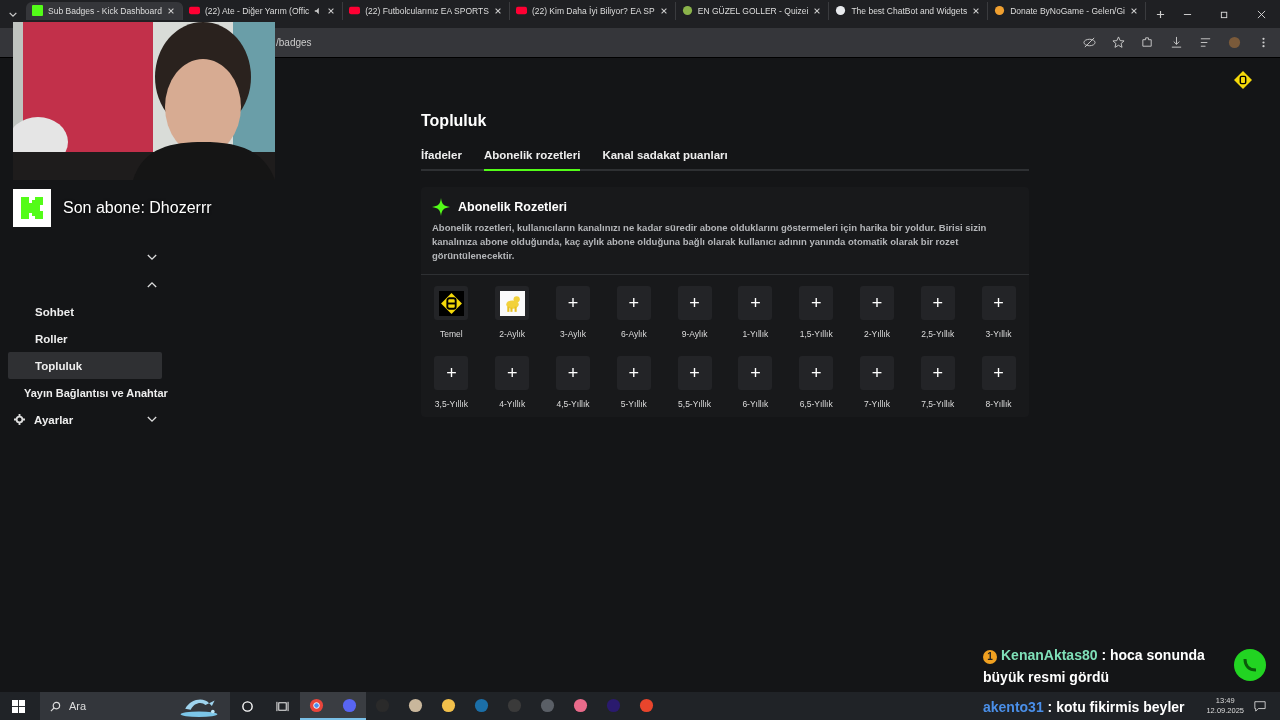 This screenshot has width=1280, height=720. What do you see at coordinates (85, 419) in the screenshot?
I see `sidebar-item: Ayarlar` at bounding box center [85, 419].